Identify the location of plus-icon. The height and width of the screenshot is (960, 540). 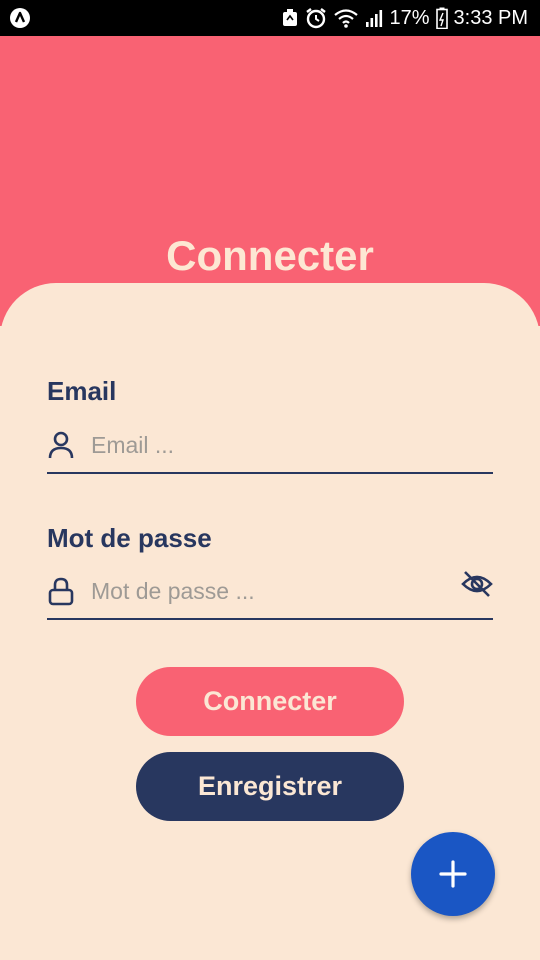
(453, 874).